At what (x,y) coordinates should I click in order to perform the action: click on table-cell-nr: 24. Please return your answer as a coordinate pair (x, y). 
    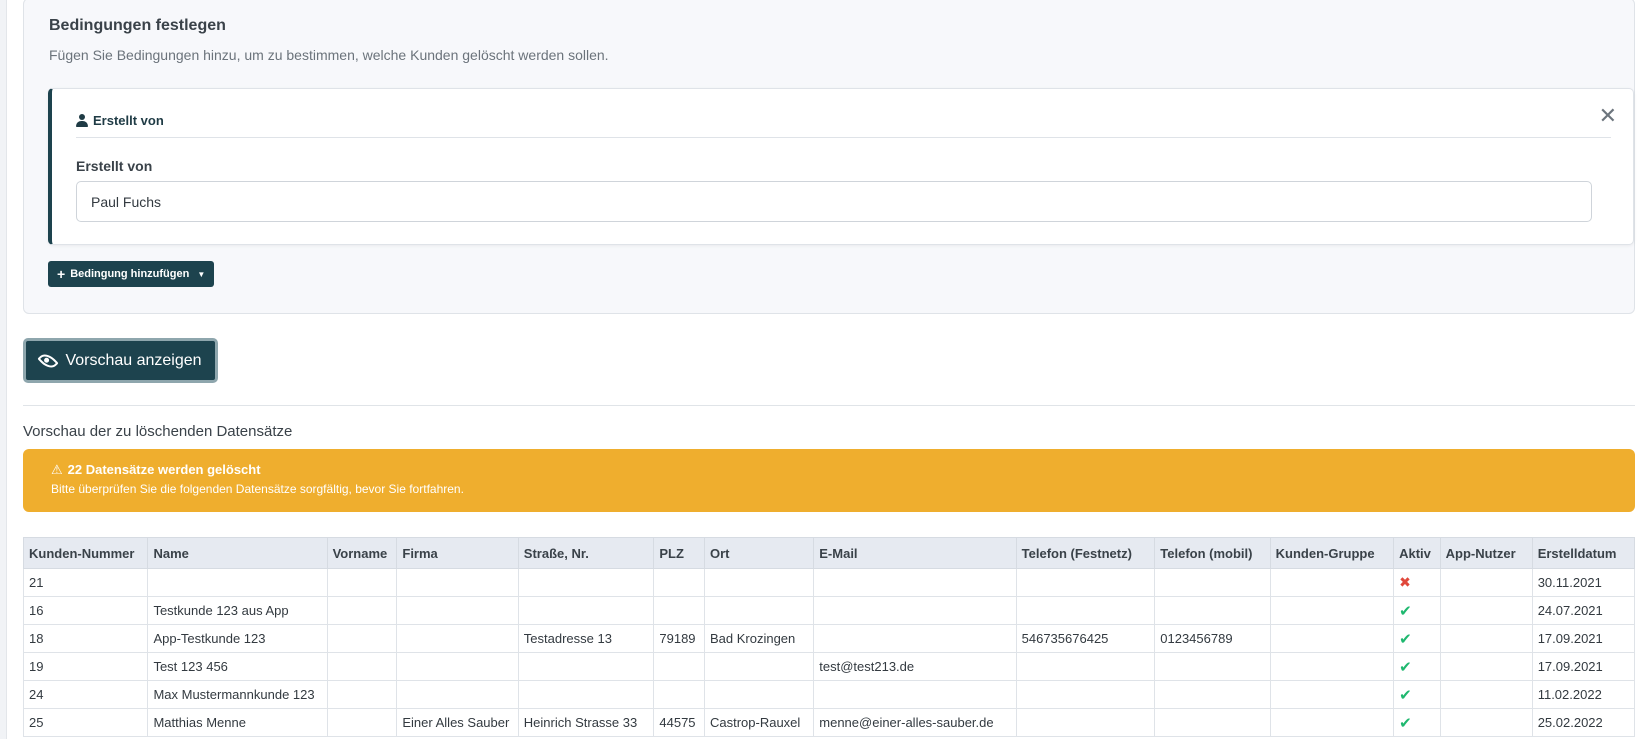
    Looking at the image, I should click on (85, 694).